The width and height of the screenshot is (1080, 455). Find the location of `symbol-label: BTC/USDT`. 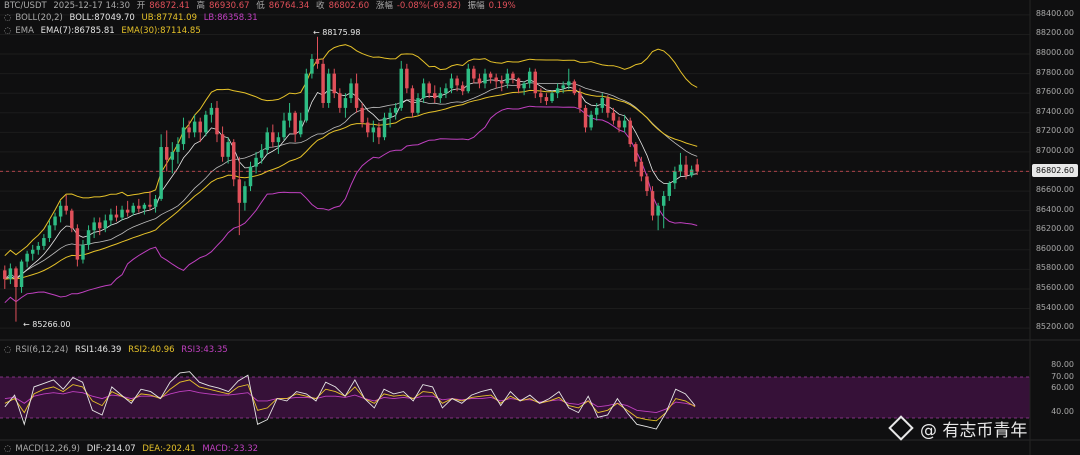

symbol-label: BTC/USDT is located at coordinates (25, 6).